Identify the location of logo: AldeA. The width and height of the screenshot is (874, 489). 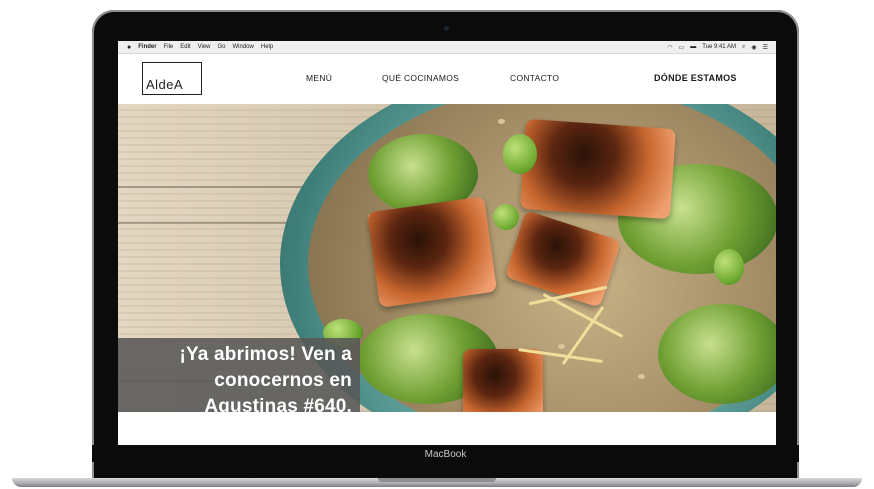
(172, 78).